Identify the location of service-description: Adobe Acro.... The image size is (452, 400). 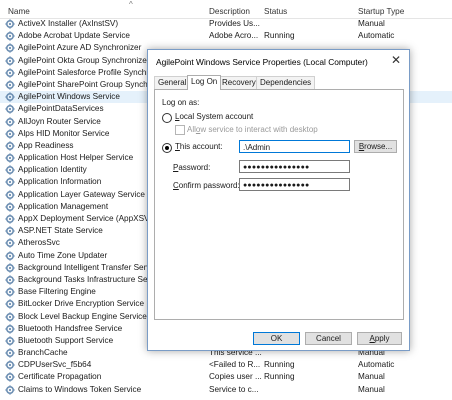
(234, 36).